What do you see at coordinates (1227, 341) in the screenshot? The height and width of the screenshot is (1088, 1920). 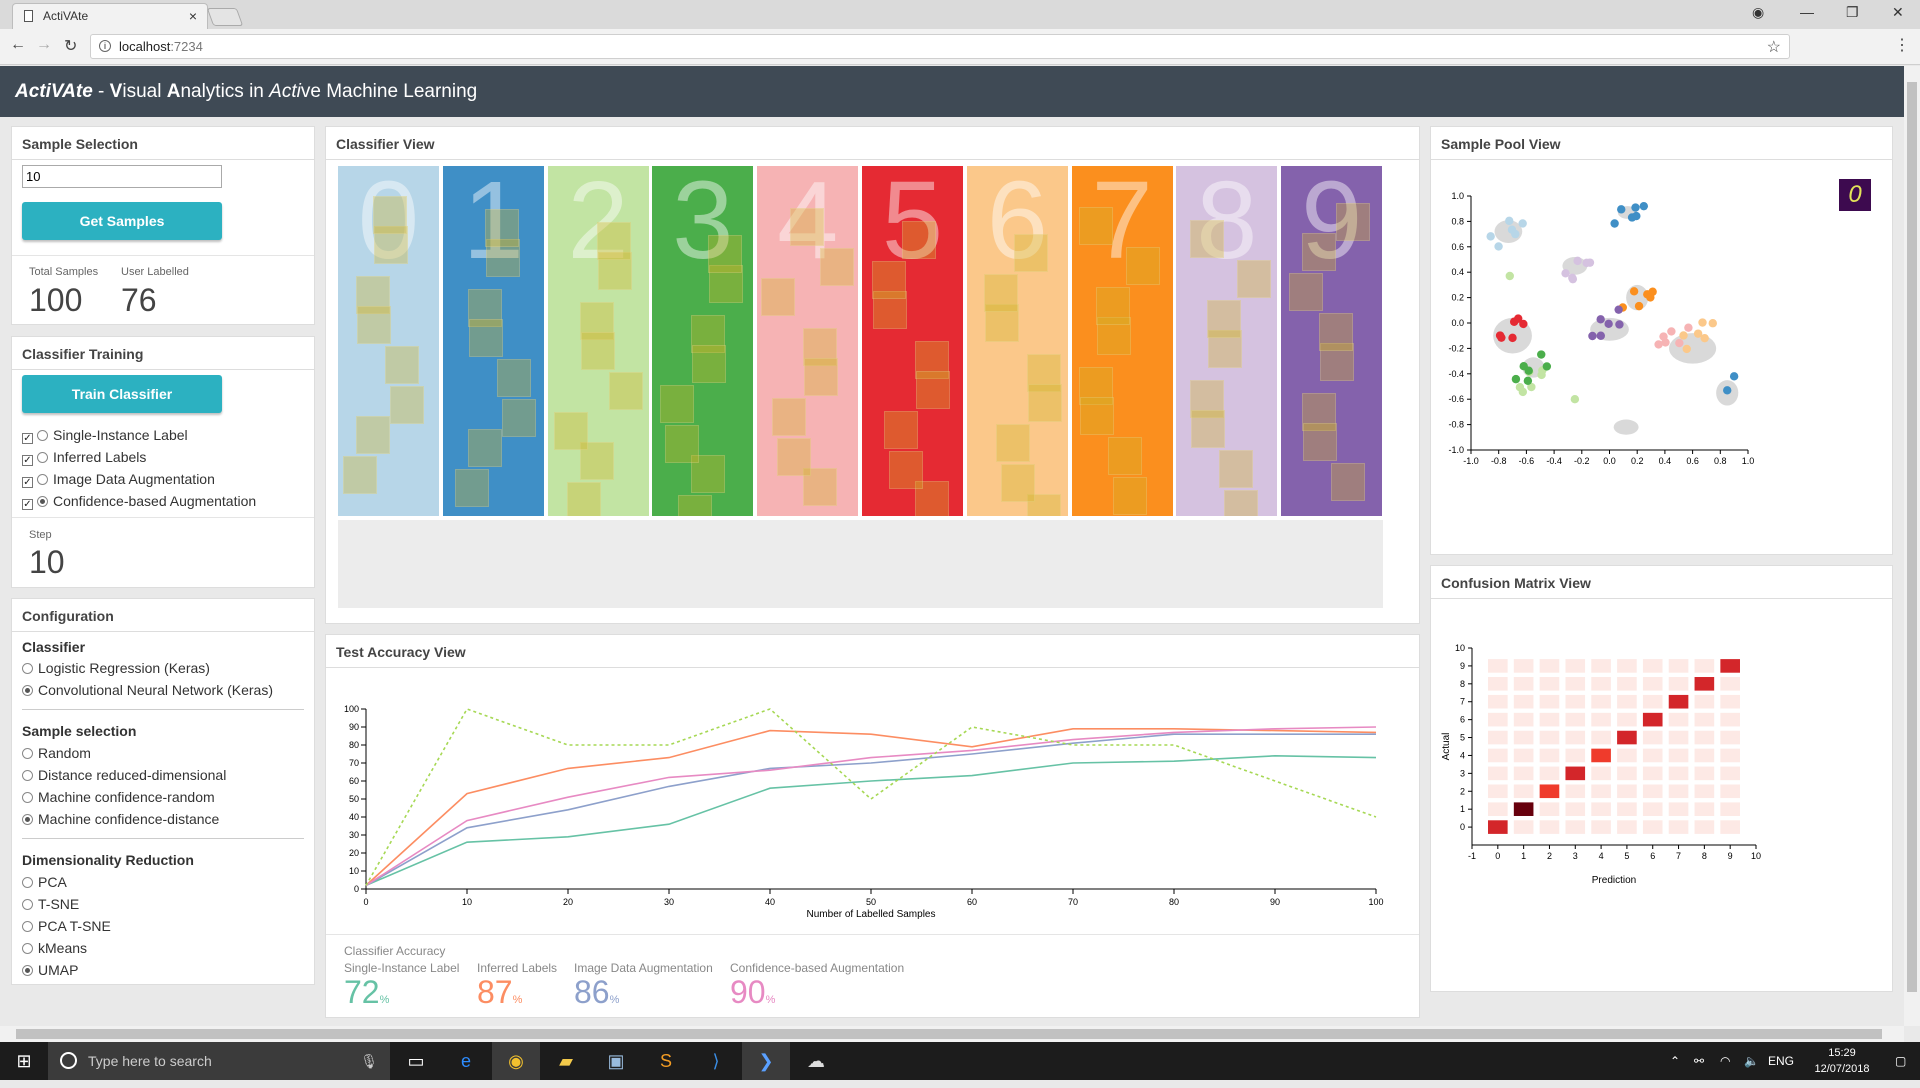 I see `class-column-8: 8` at bounding box center [1227, 341].